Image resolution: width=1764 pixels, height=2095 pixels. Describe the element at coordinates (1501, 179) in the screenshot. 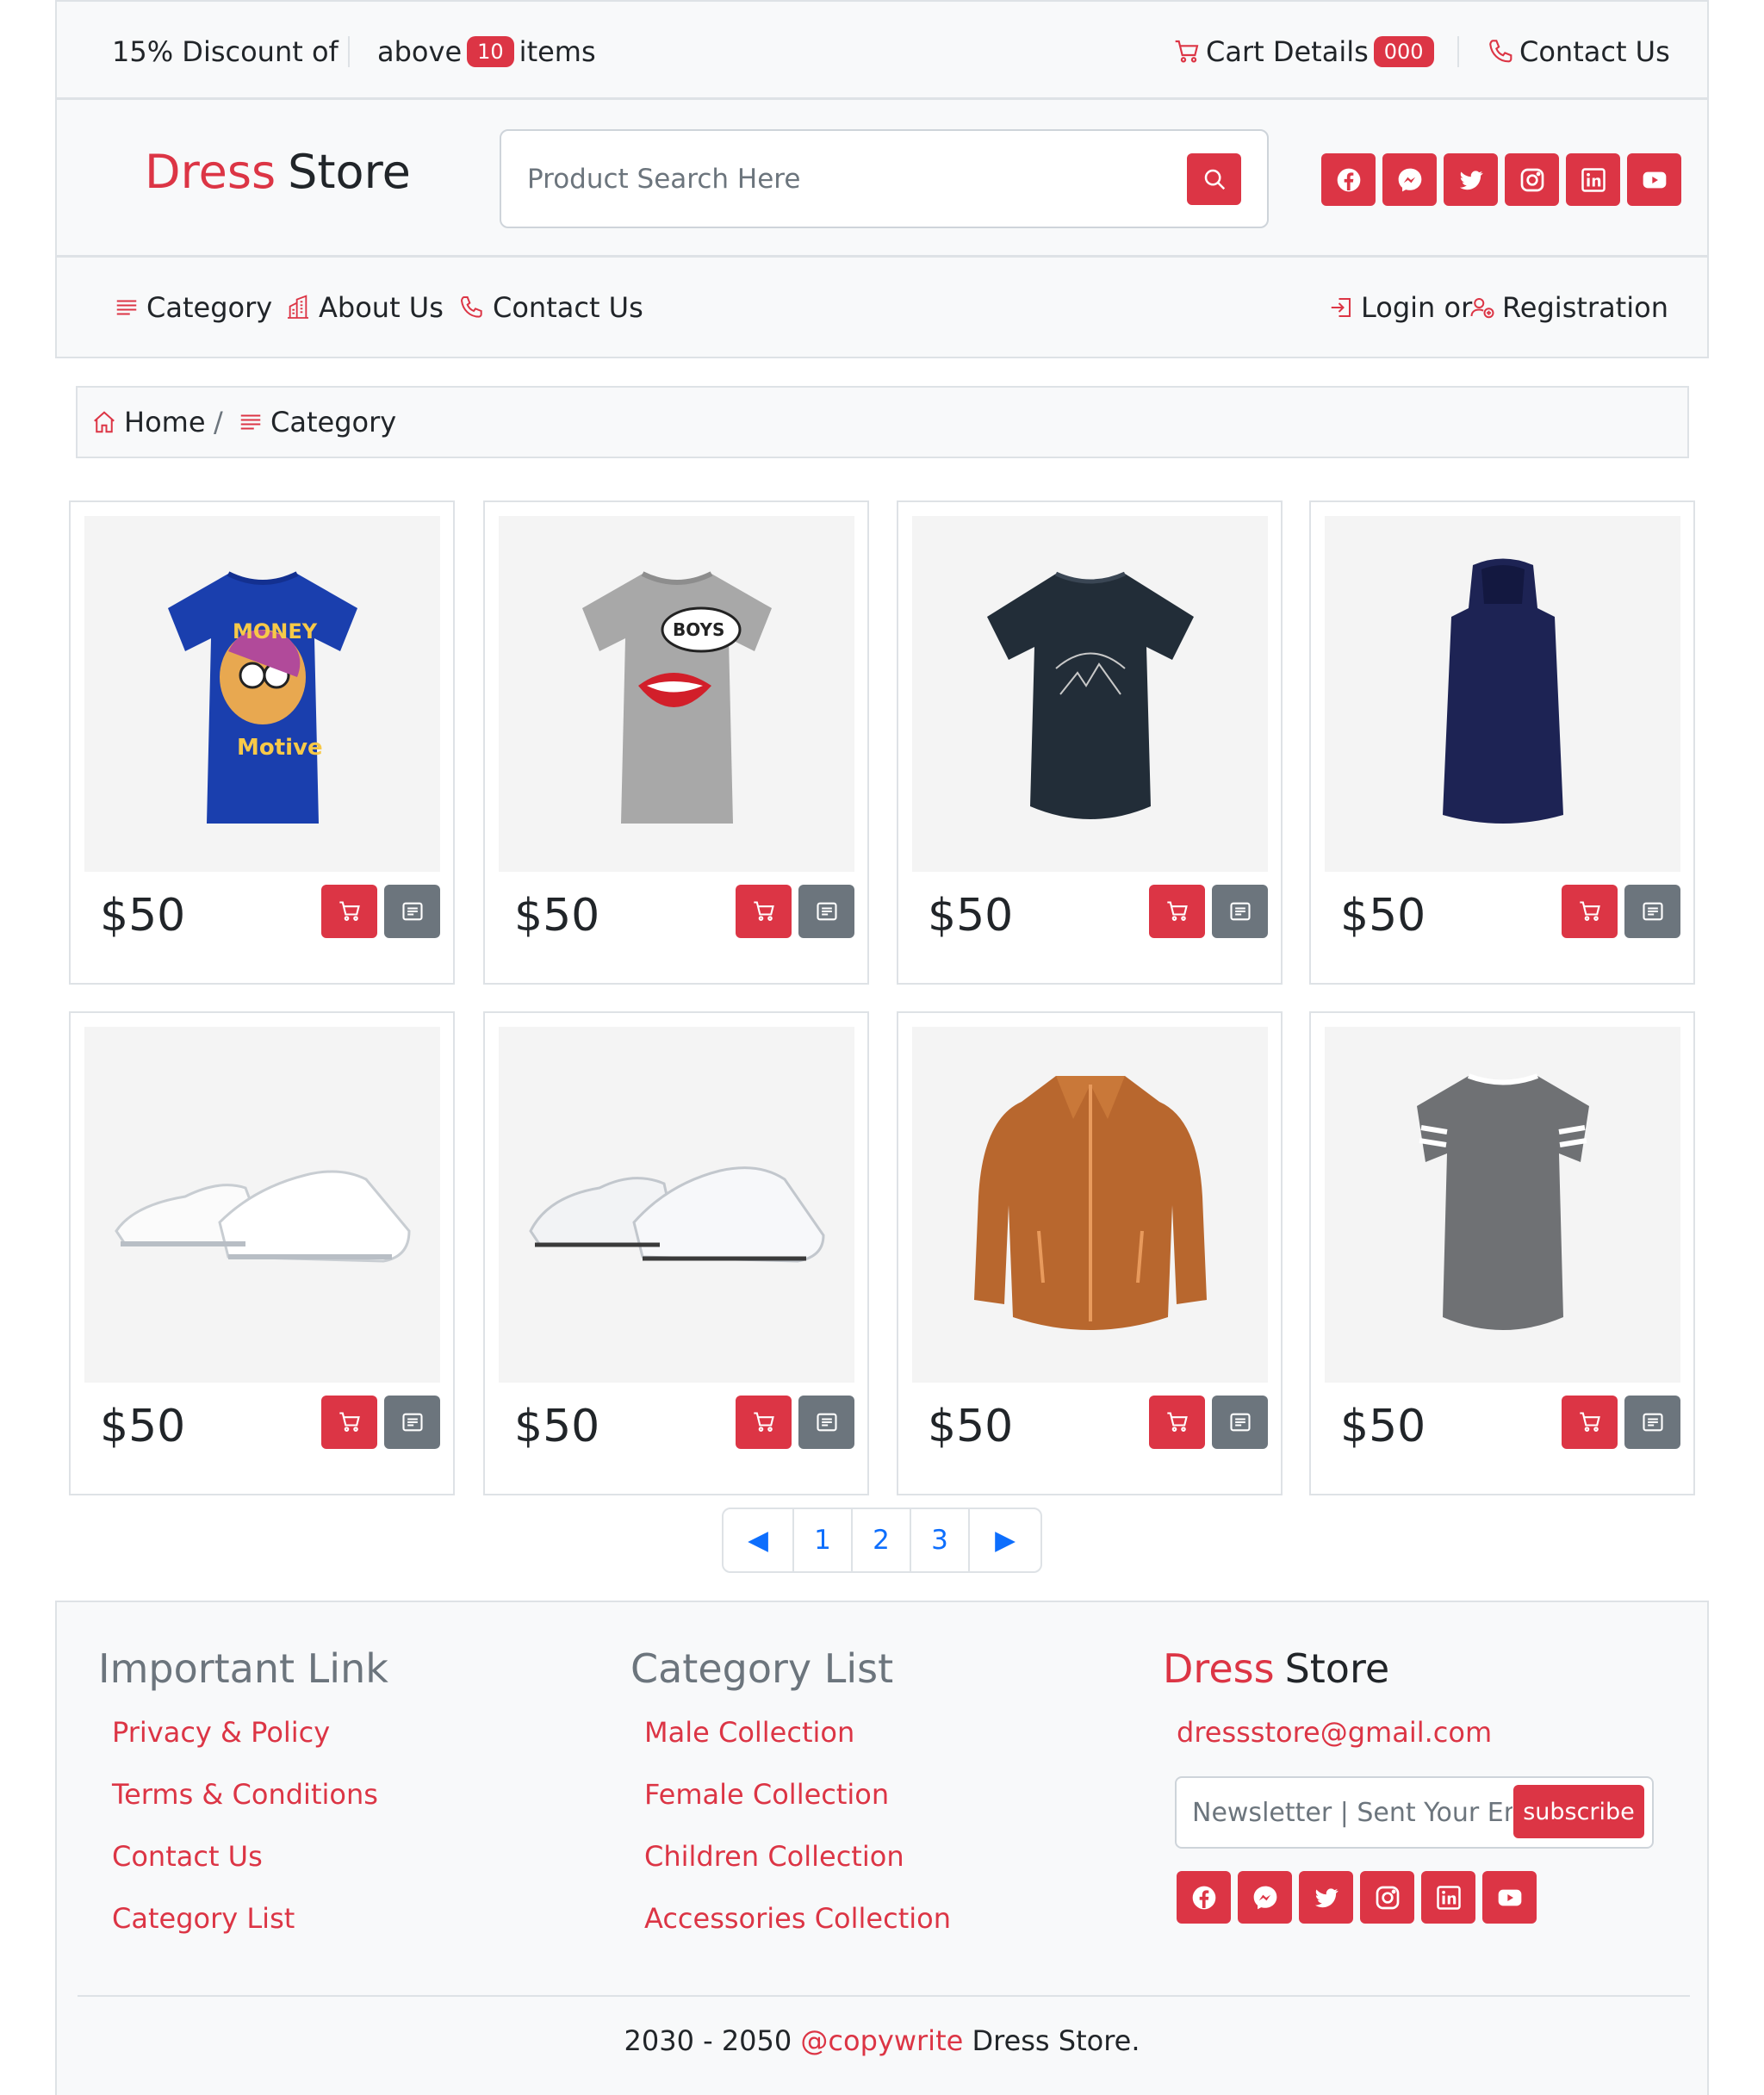

I see `header-social-links` at that location.